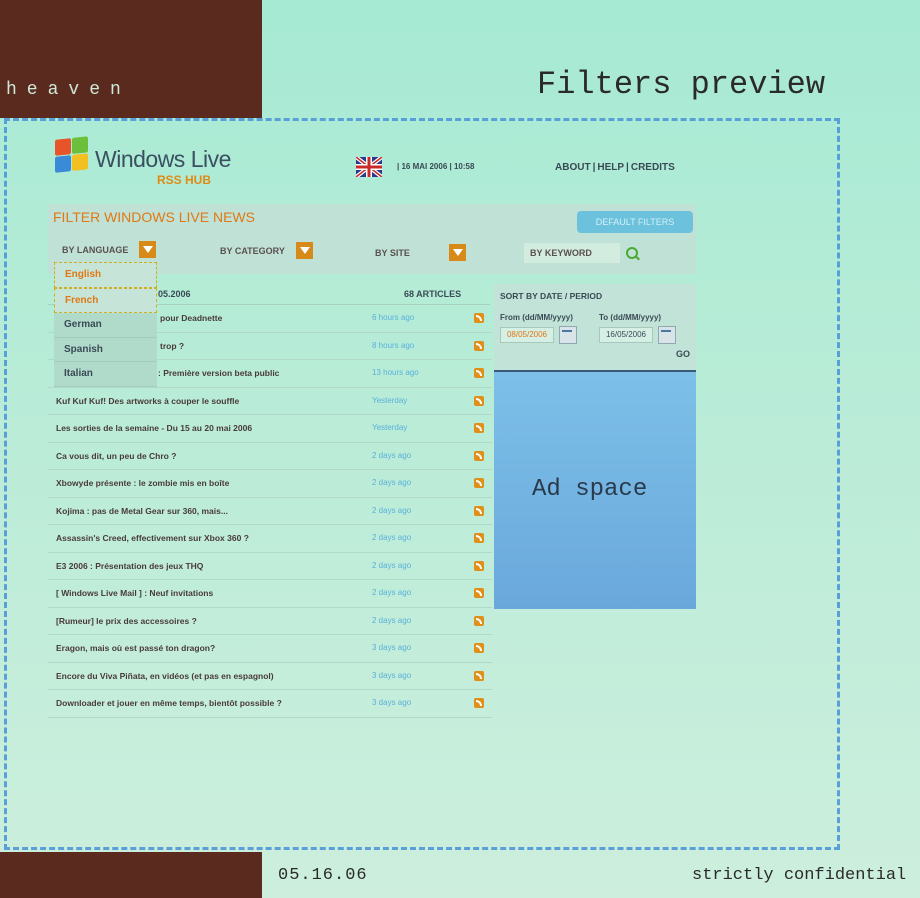 Image resolution: width=920 pixels, height=898 pixels. I want to click on language-dropdown-label: BY LANGUAGE, so click(95, 250).